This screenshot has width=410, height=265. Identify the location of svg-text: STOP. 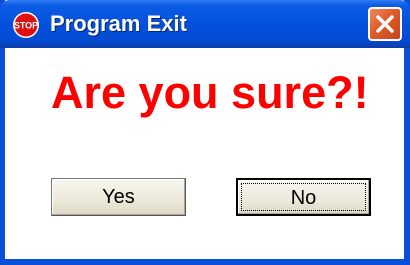
(26, 26).